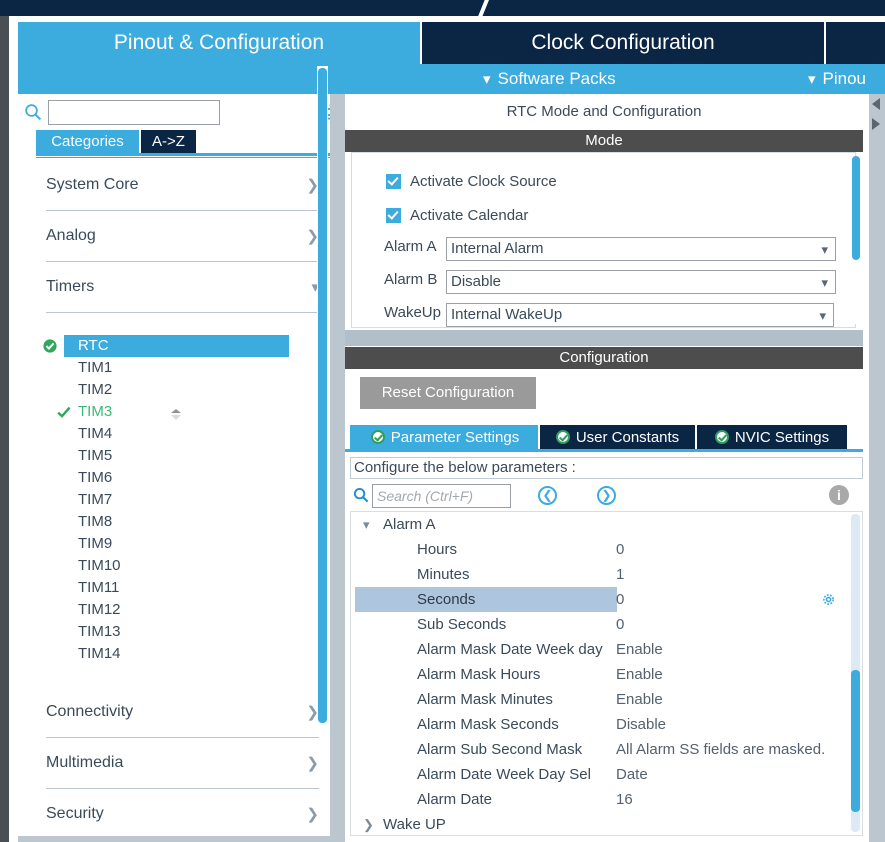 This screenshot has width=885, height=842. What do you see at coordinates (165, 346) in the screenshot?
I see `ip-item-rtc: RTC` at bounding box center [165, 346].